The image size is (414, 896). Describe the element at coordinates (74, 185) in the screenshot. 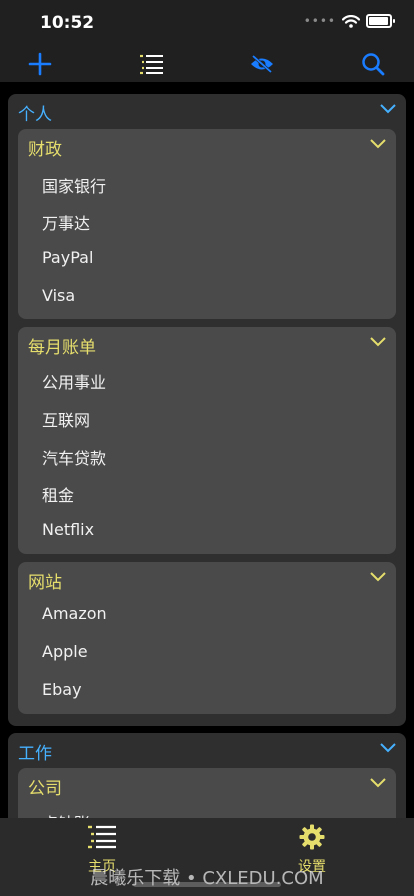

I see `list-item: 国家银行` at that location.